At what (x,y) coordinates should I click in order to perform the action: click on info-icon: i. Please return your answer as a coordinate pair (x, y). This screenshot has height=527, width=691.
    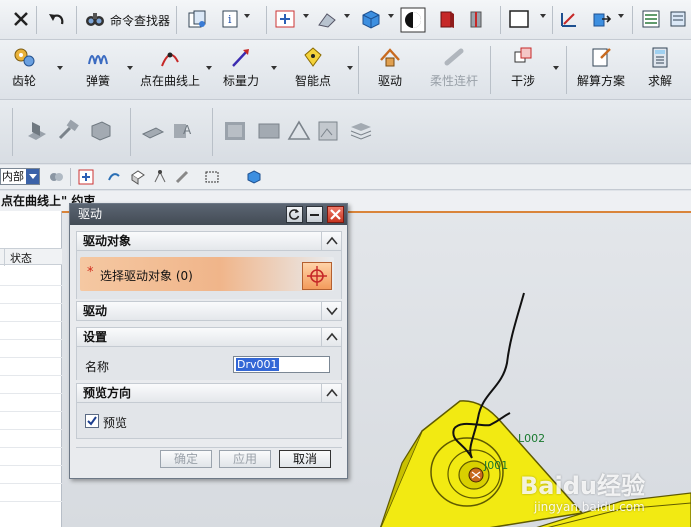
    Looking at the image, I should click on (231, 19).